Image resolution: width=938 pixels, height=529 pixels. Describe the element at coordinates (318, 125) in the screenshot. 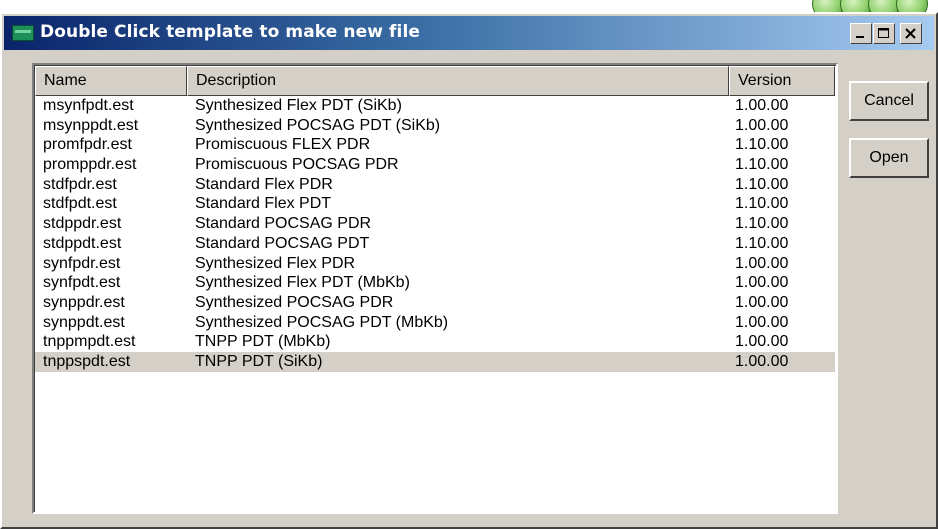

I see `row-description: Synthesized POCSAG PDT (SiKb)` at that location.